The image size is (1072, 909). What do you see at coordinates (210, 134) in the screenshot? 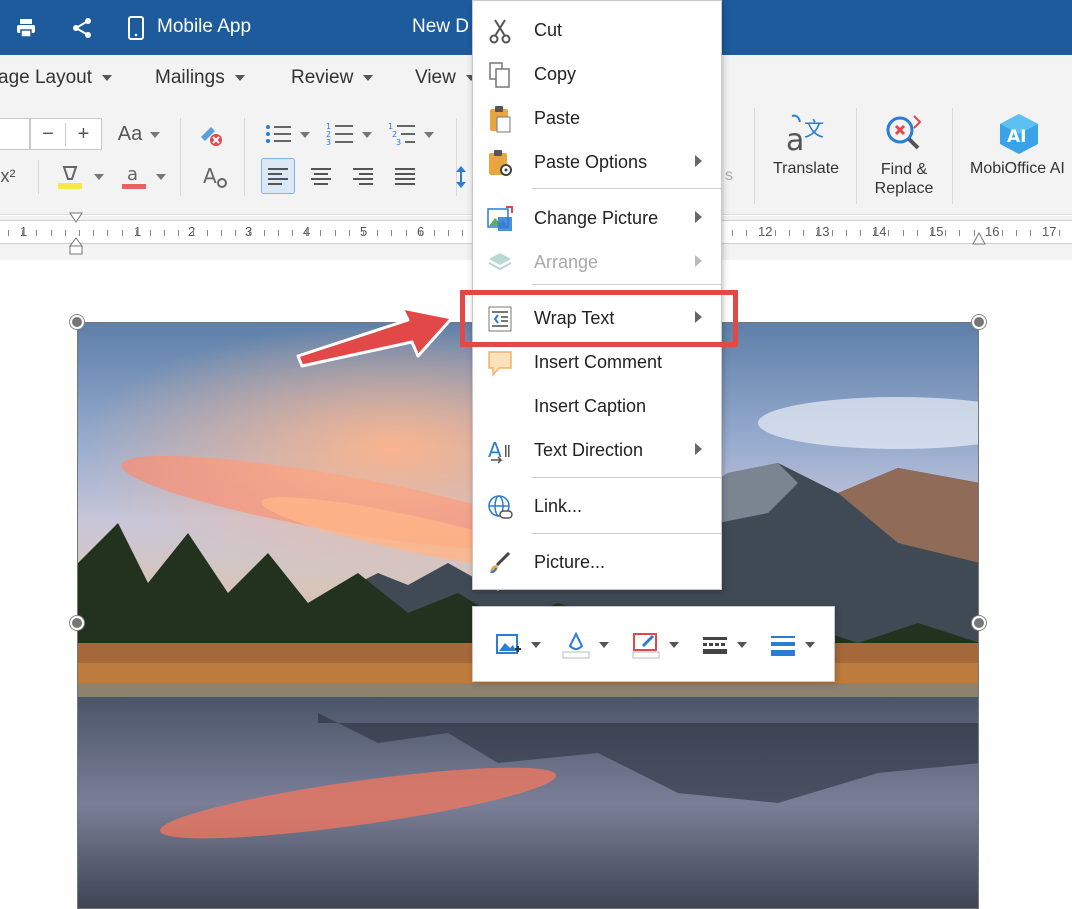
I see `clear-formatting-icon` at bounding box center [210, 134].